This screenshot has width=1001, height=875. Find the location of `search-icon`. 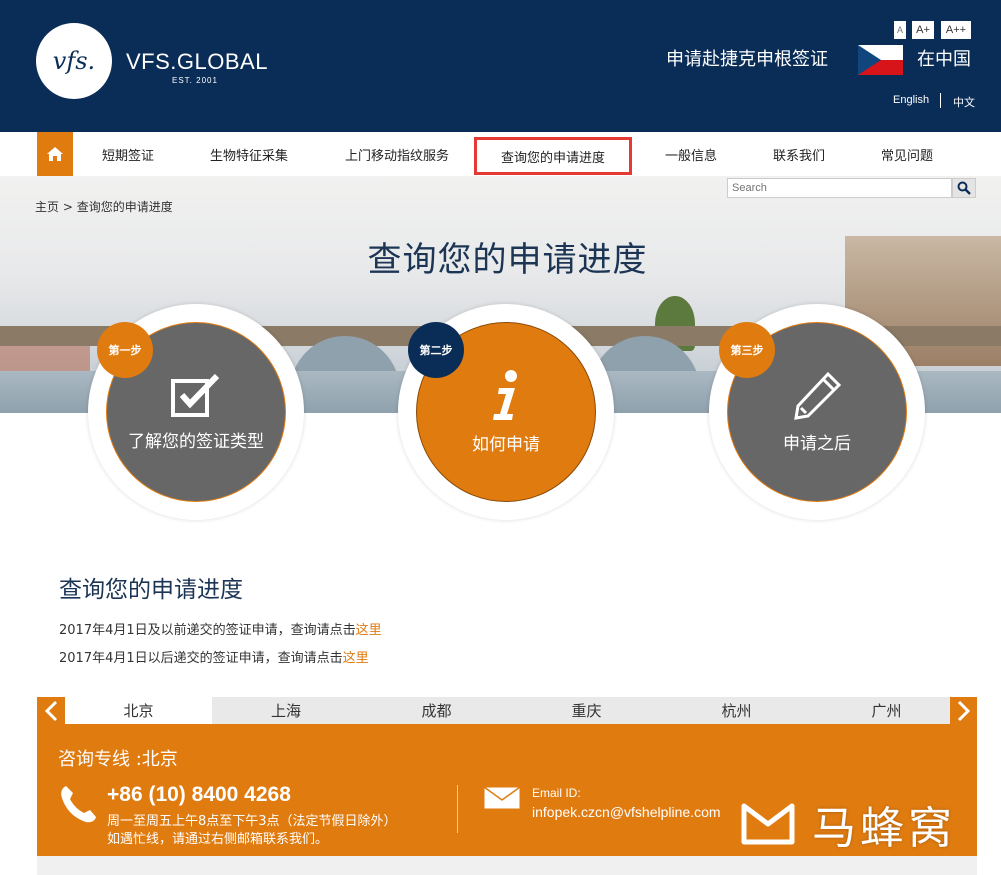

search-icon is located at coordinates (964, 188).